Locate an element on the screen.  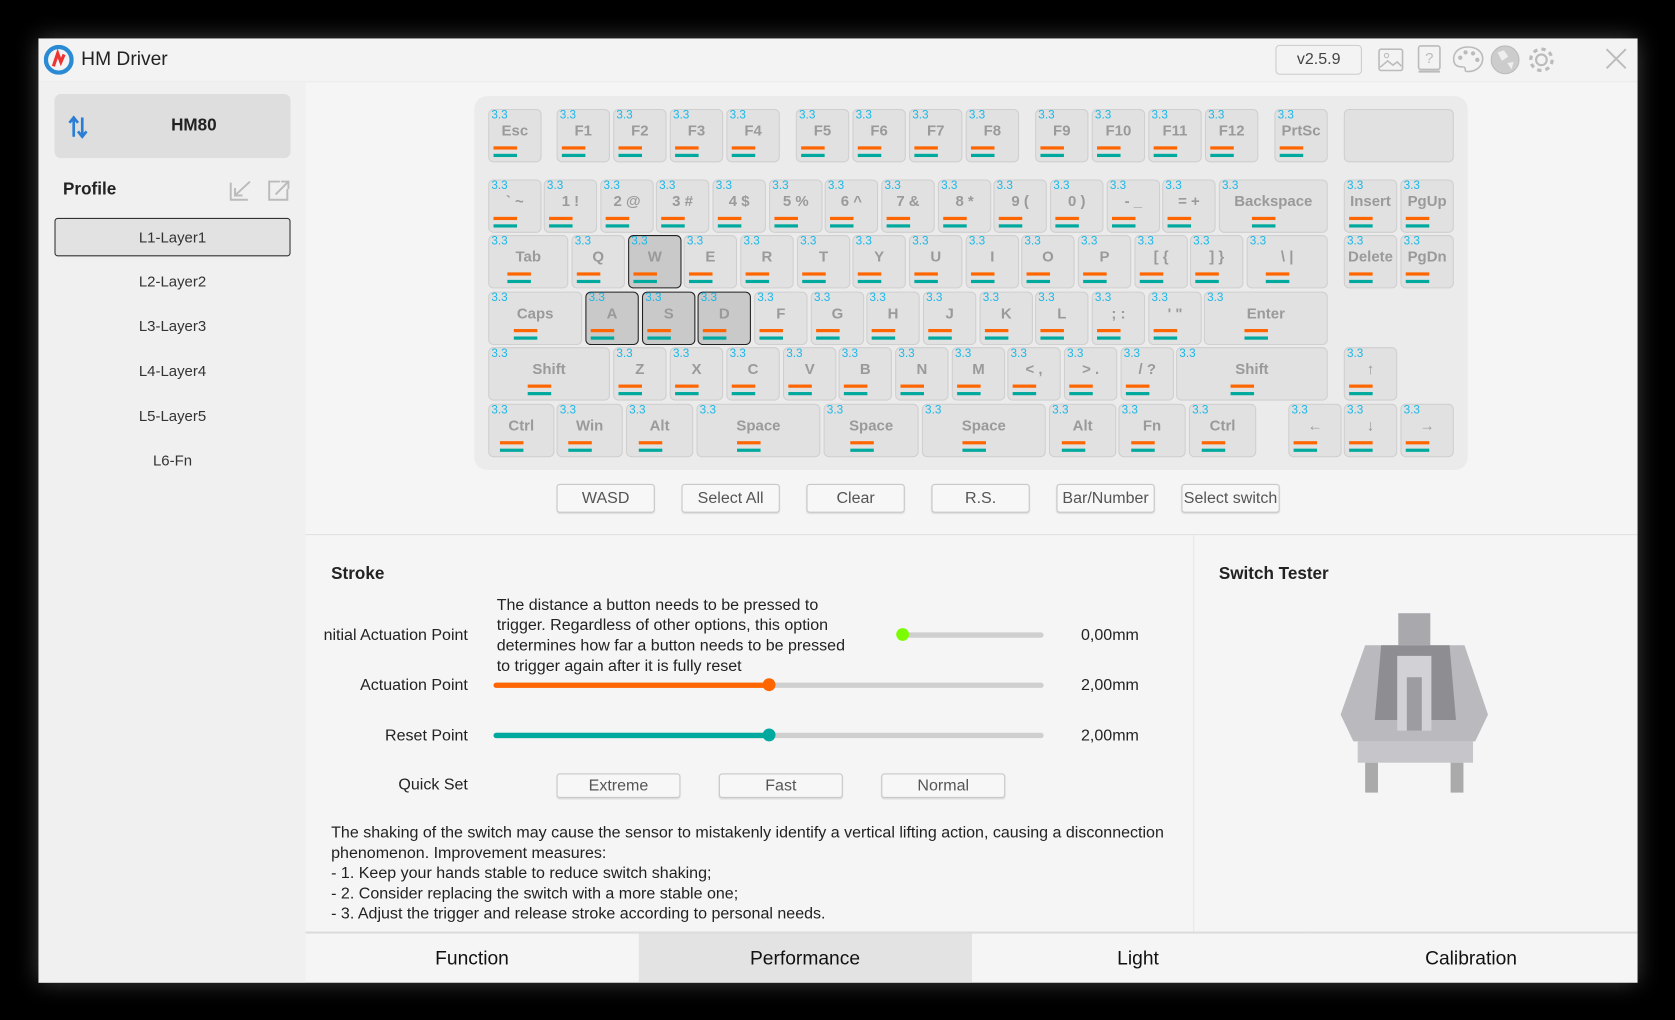
quick-set-normal: Normal is located at coordinates (943, 785).